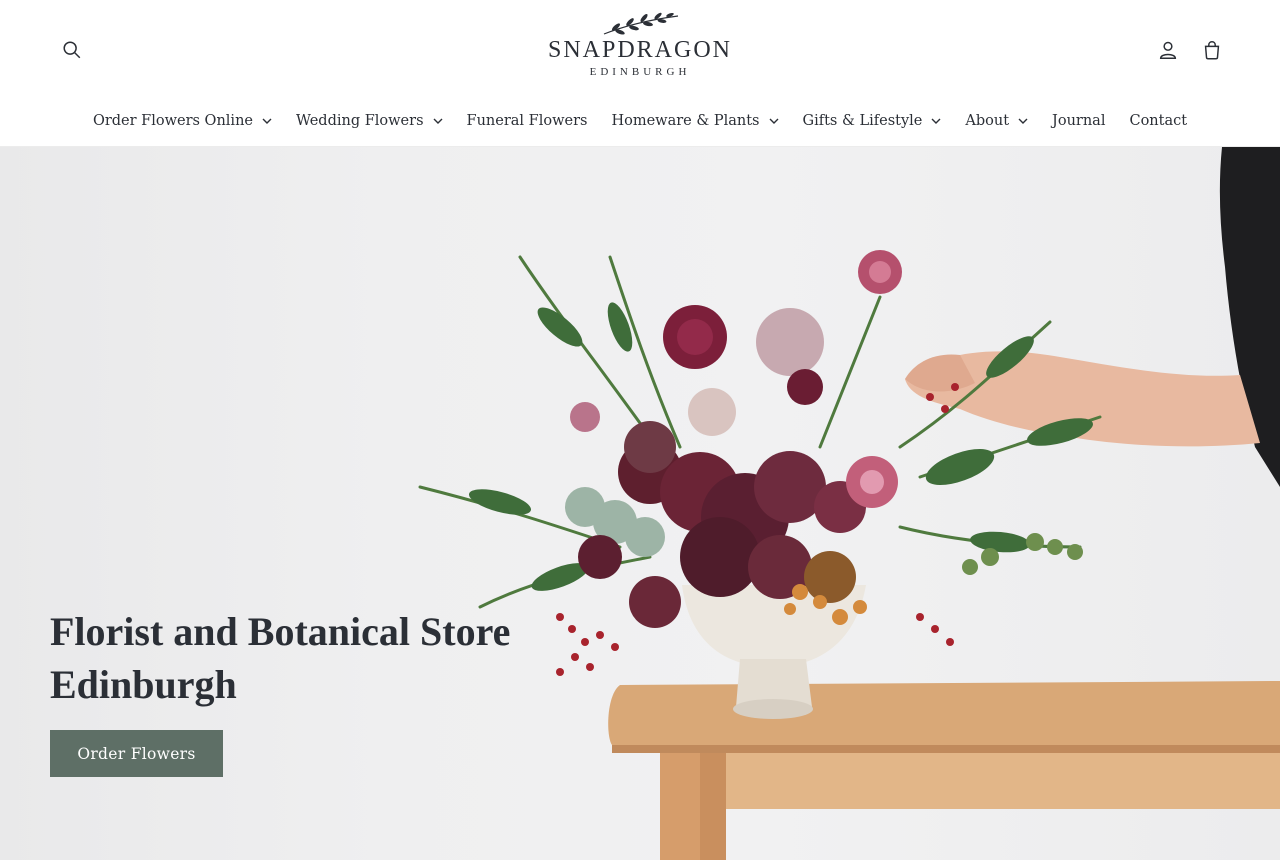  What do you see at coordinates (280, 631) in the screenshot?
I see `hero-title-line1: Florist and Botanical Store` at bounding box center [280, 631].